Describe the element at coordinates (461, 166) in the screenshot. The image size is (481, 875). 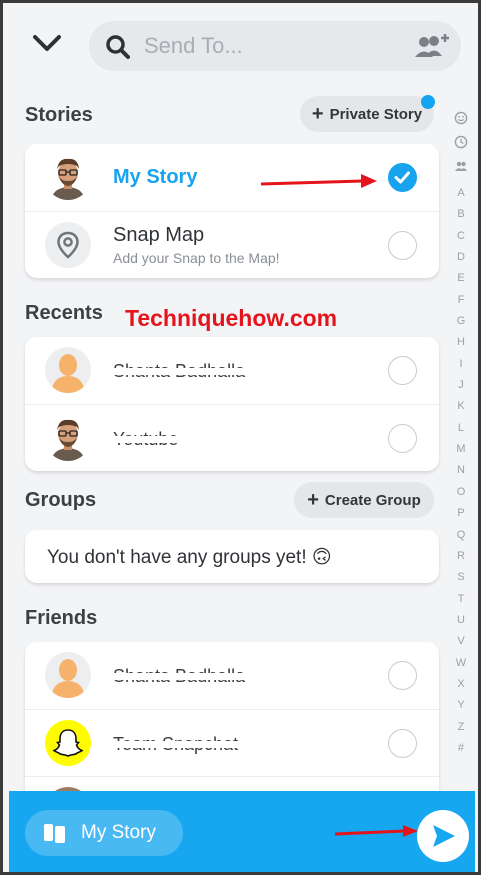
I see `group-icon` at that location.